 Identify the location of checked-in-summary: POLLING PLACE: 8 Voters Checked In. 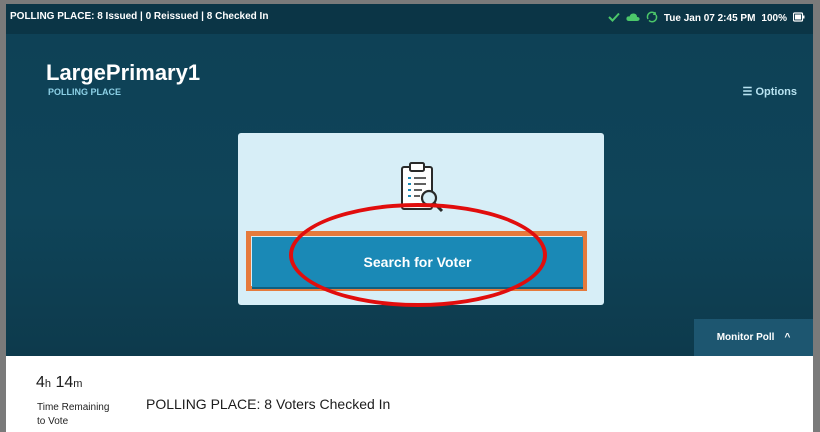
(268, 404).